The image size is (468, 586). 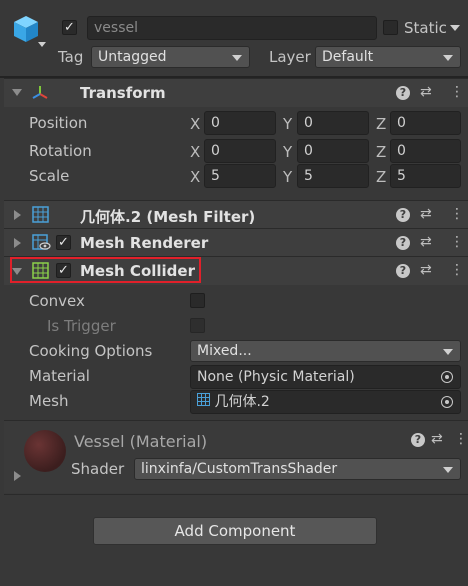 I want to click on rotation-x-field: 0, so click(x=240, y=151).